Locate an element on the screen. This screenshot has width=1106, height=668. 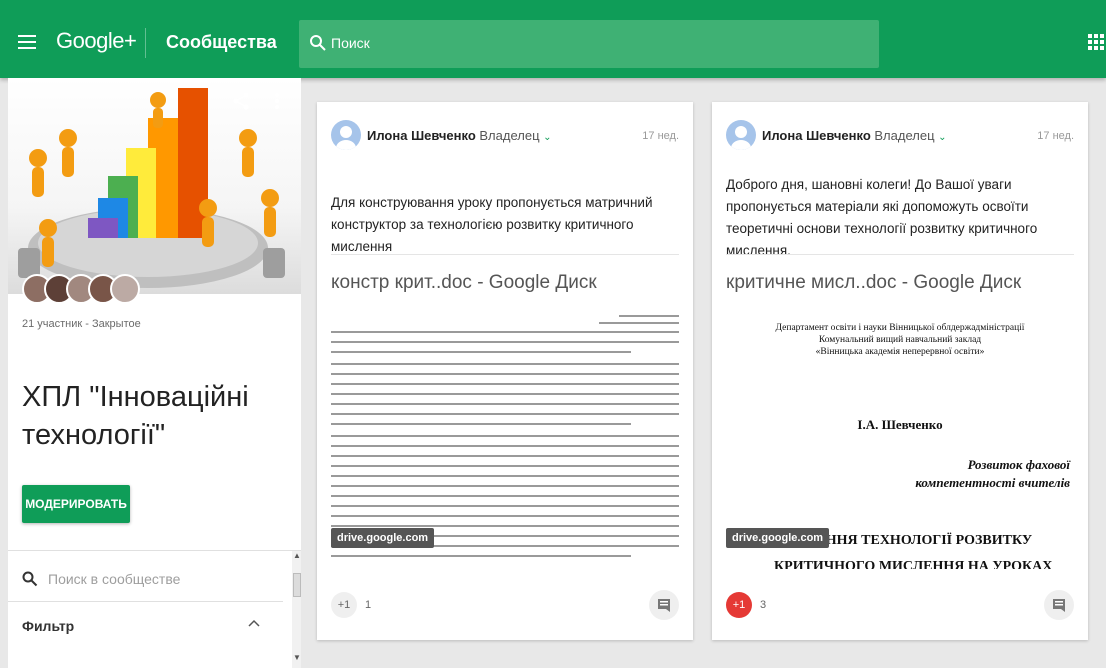
search-placeholder: Поиск is located at coordinates (350, 43).